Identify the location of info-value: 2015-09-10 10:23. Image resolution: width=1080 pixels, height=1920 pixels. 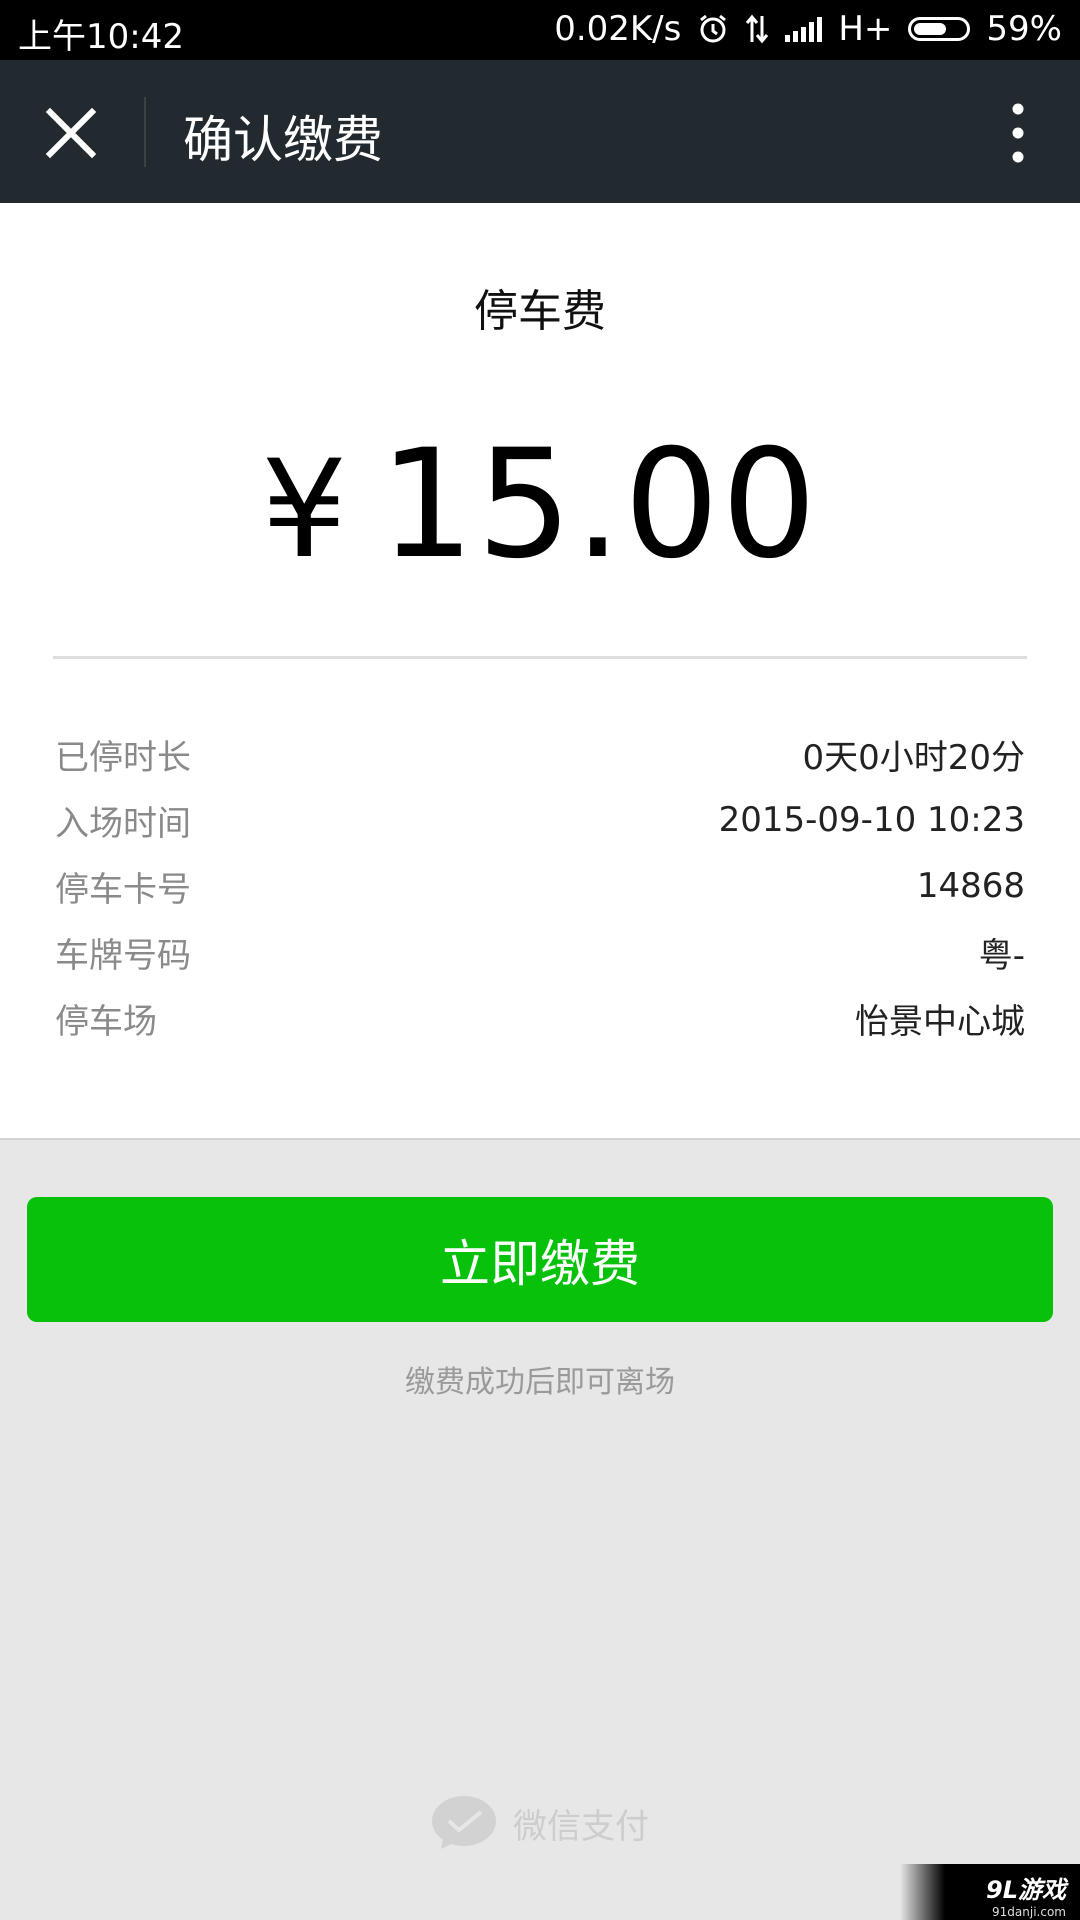
(871, 820).